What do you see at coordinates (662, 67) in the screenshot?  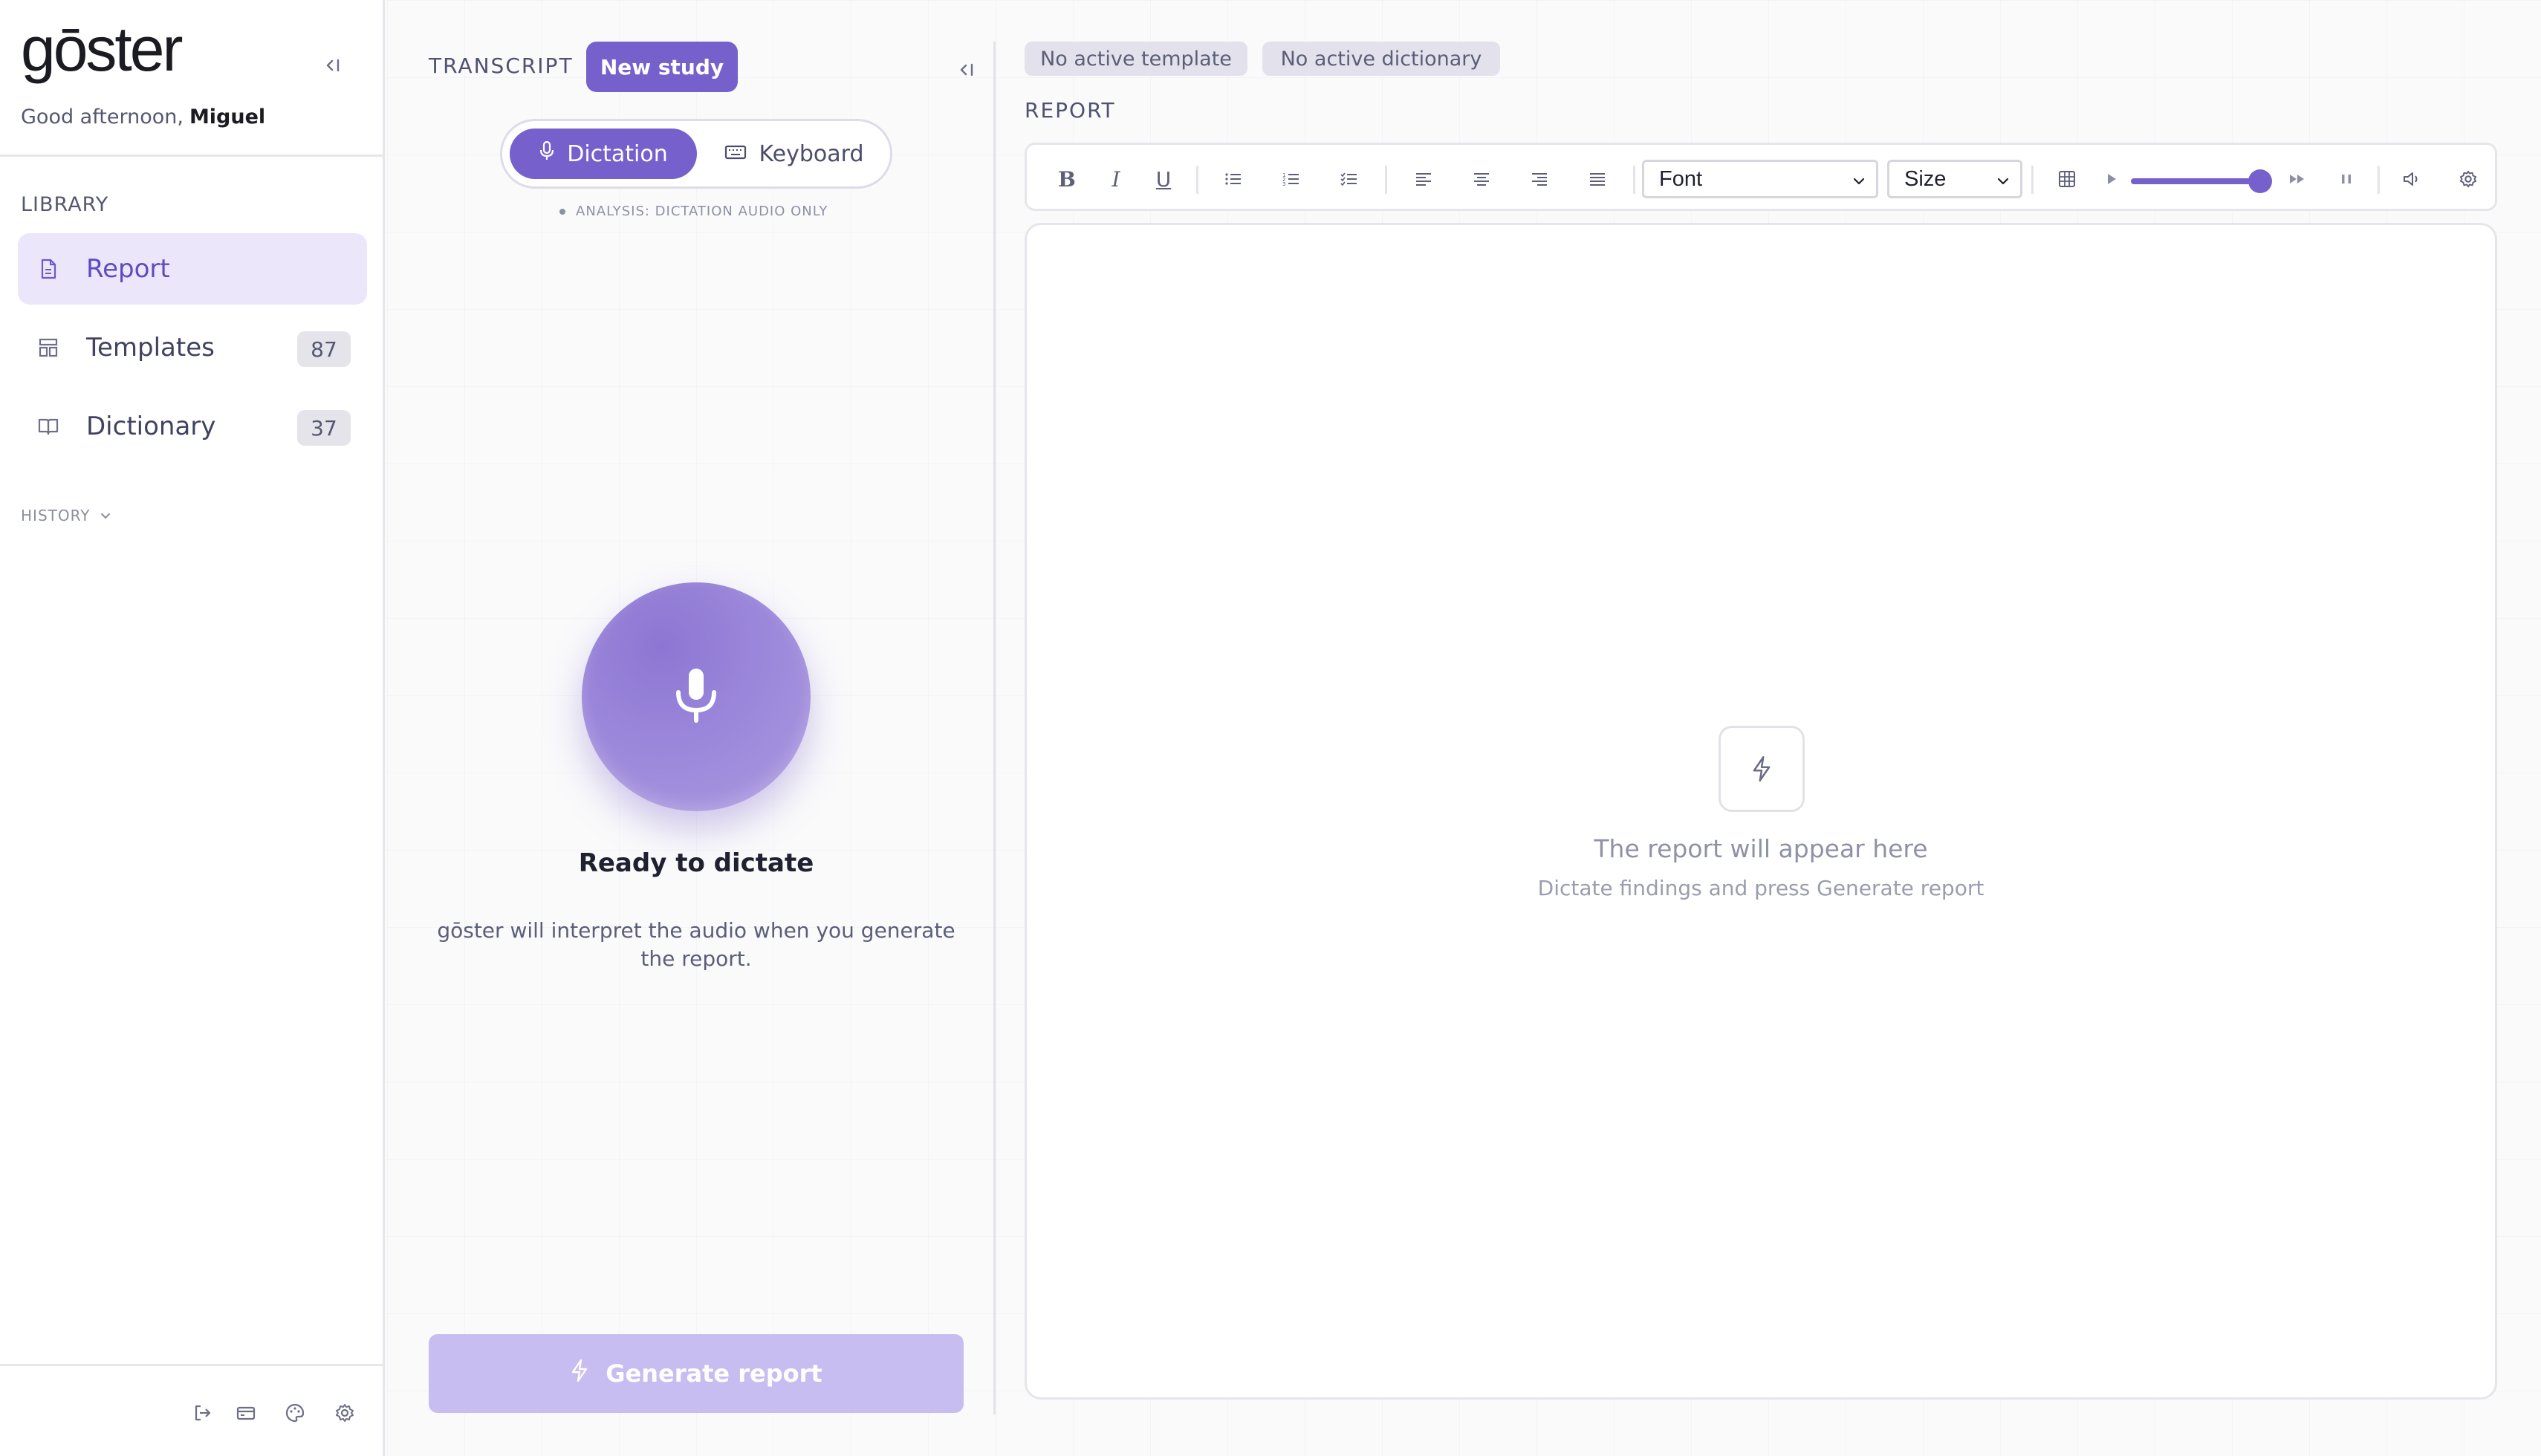 I see `new-study-button: New study` at bounding box center [662, 67].